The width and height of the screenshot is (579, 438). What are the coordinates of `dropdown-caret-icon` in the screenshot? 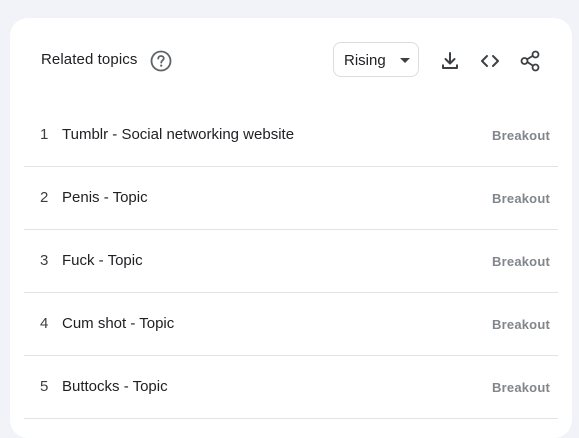 It's located at (405, 60).